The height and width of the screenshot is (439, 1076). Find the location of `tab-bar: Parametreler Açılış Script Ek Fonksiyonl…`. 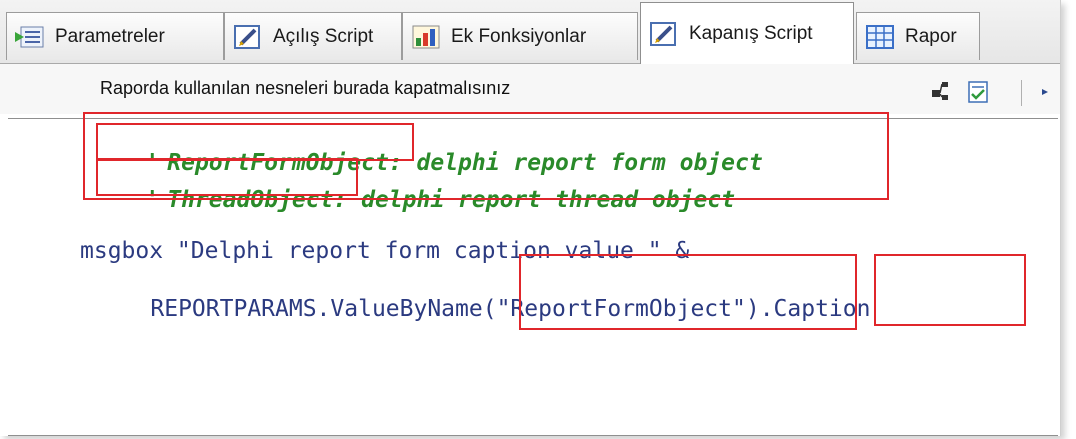

tab-bar: Parametreler Açılış Script Ek Fonksiyonl… is located at coordinates (530, 32).